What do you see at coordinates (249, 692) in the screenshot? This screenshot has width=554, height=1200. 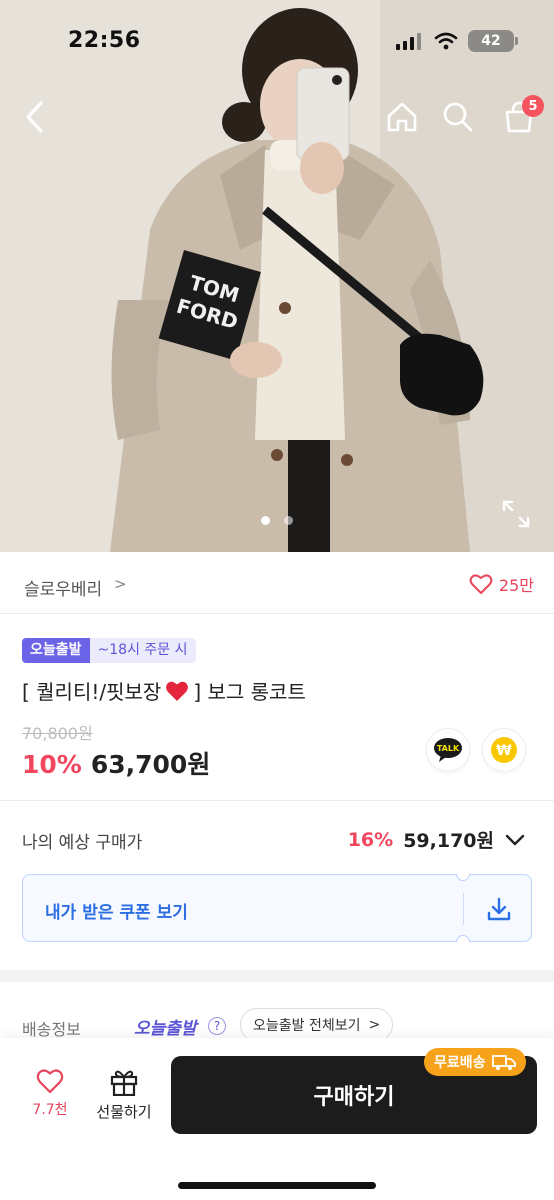 I see `product-title-suffix: ] 보그 롱코트` at bounding box center [249, 692].